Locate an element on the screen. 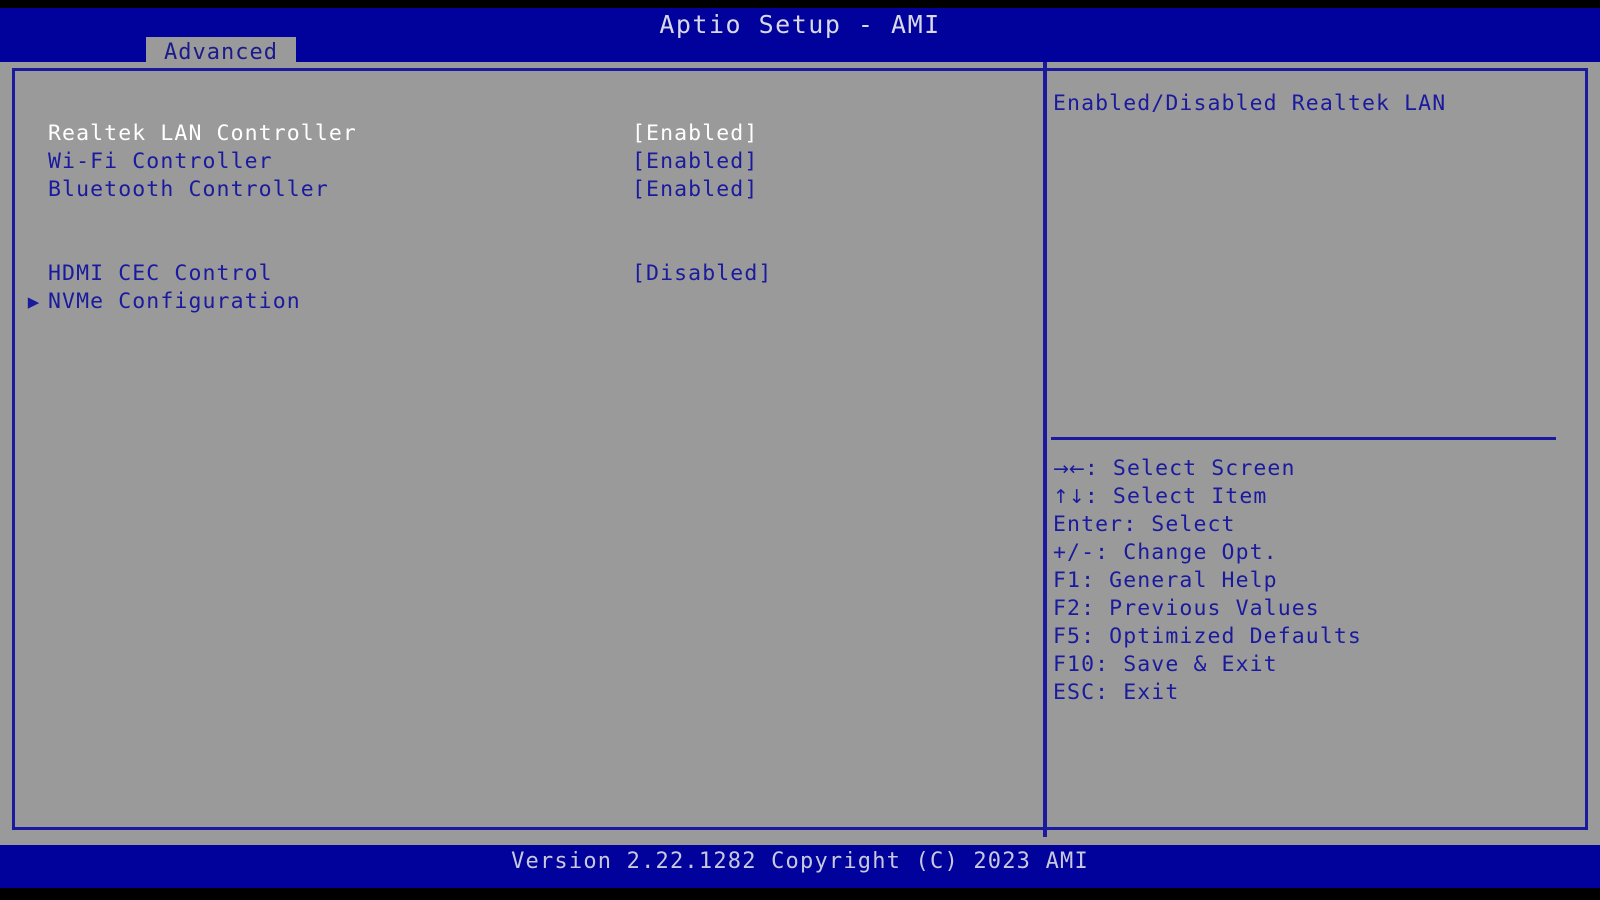  key-legend-label: ESC: Exit is located at coordinates (1116, 692).